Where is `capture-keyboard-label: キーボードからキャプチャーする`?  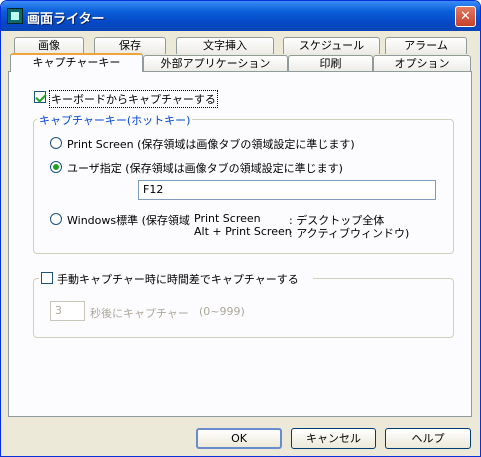 capture-keyboard-label: キーボードからキャプチャーする is located at coordinates (133, 99).